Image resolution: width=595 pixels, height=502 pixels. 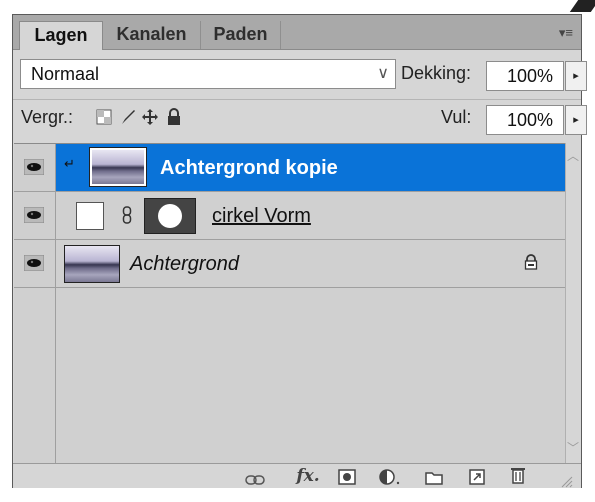 What do you see at coordinates (170, 216) in the screenshot?
I see `vector-mask-thumbnail` at bounding box center [170, 216].